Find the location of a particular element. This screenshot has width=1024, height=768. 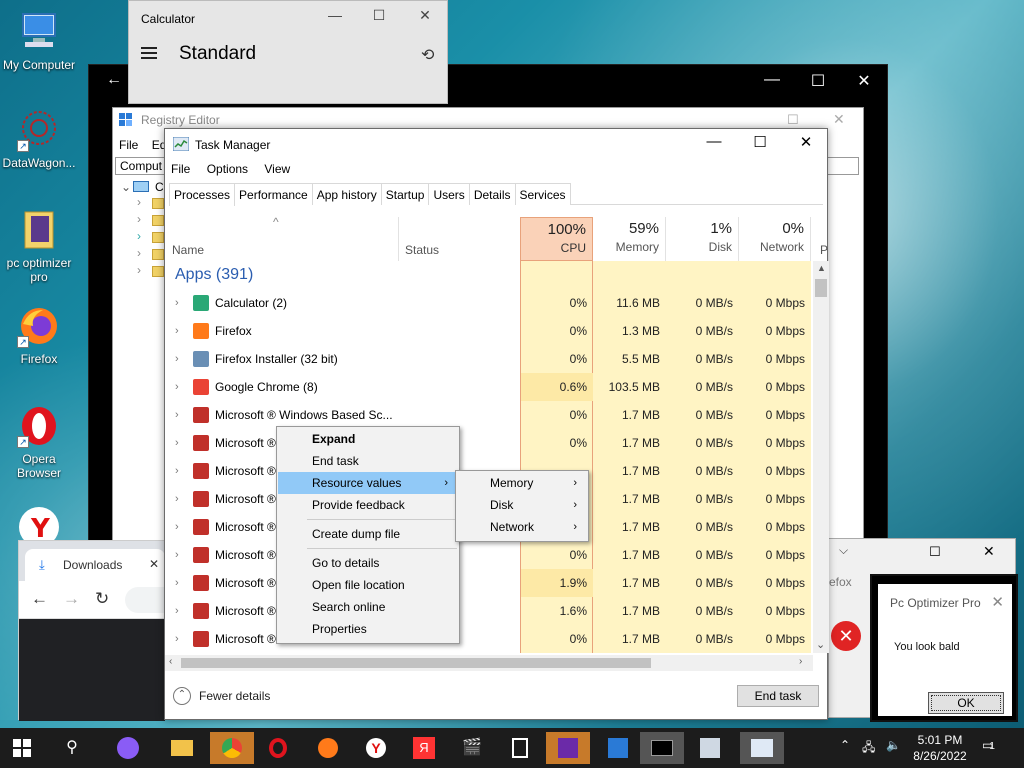

chevron-up-icon: ⌃ is located at coordinates (182, 696).